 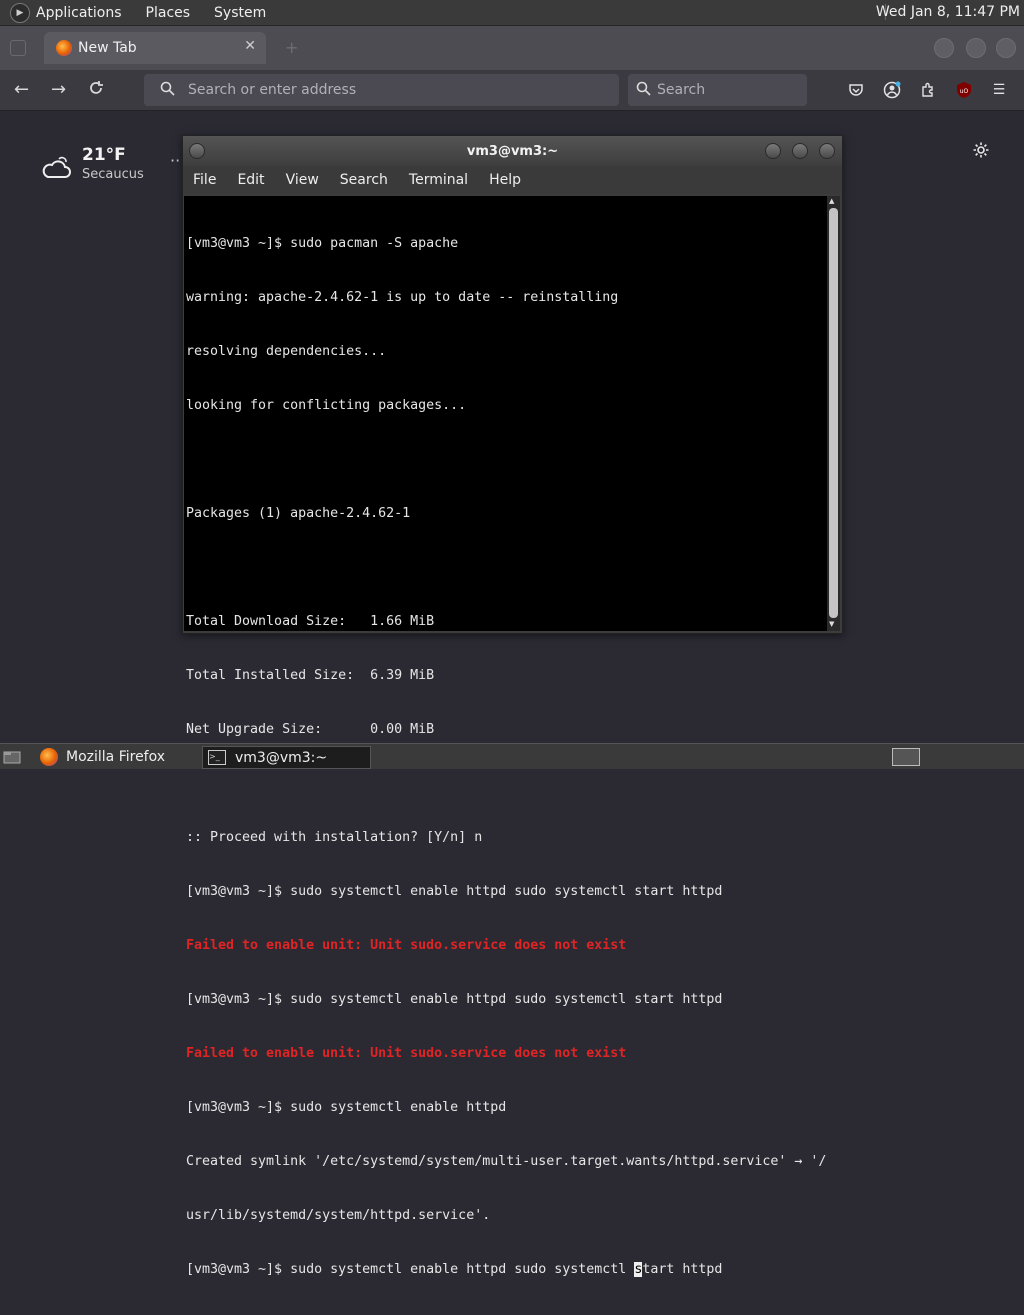 I want to click on scroll-down-icon: ▼, so click(x=831, y=624).